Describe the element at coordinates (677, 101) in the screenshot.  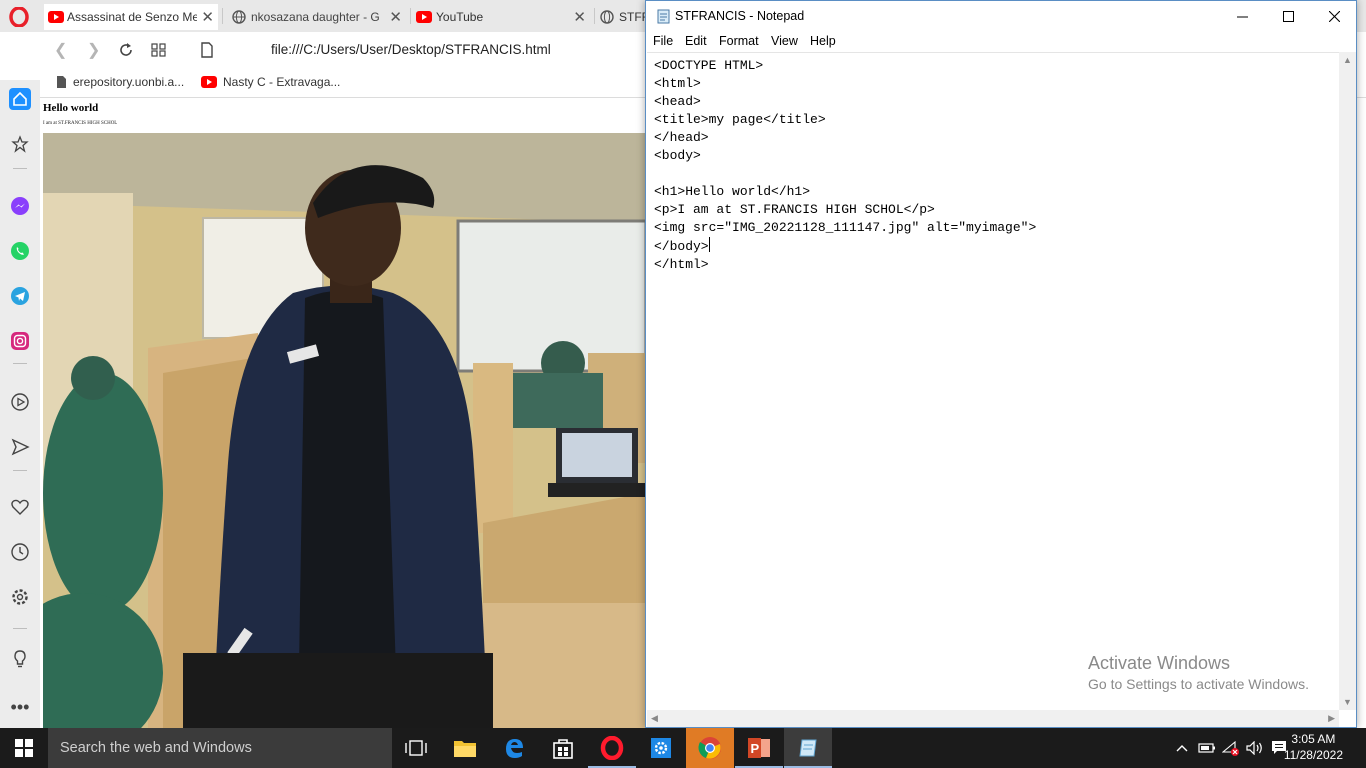
I see `code-line: <head>` at that location.